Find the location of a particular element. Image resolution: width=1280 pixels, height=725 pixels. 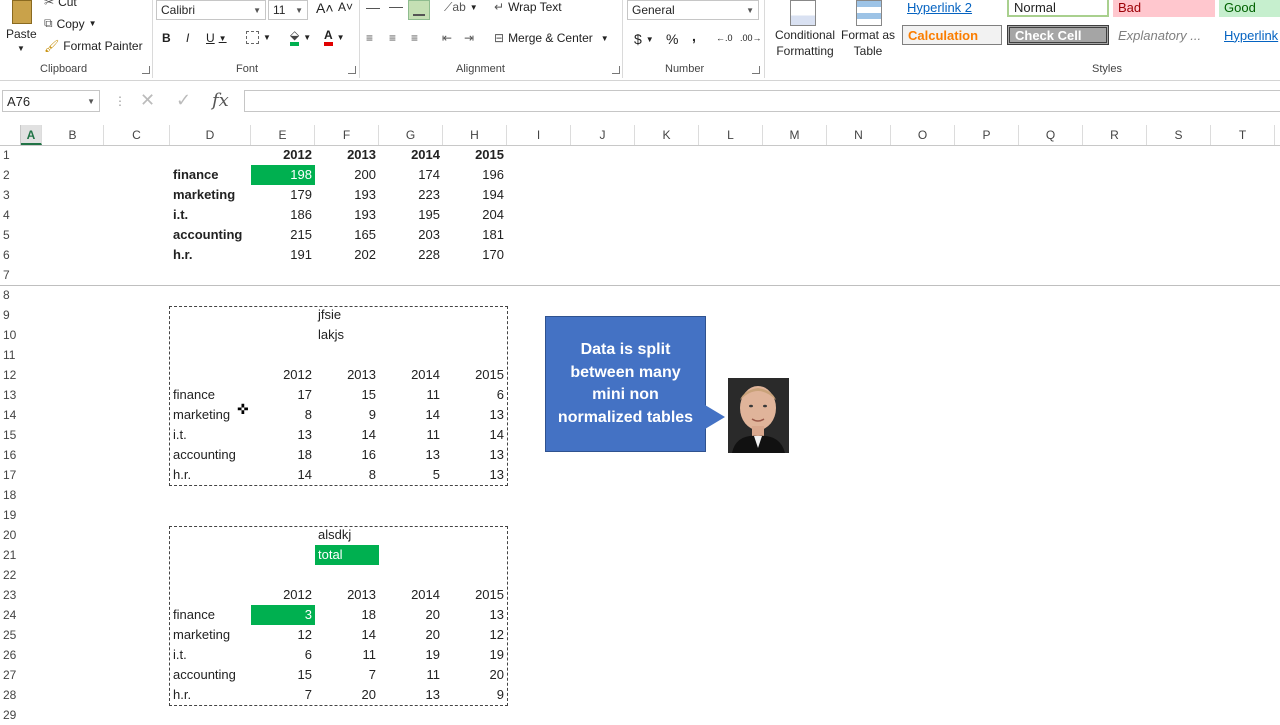

table1-row-label: marketing is located at coordinates (210, 195).